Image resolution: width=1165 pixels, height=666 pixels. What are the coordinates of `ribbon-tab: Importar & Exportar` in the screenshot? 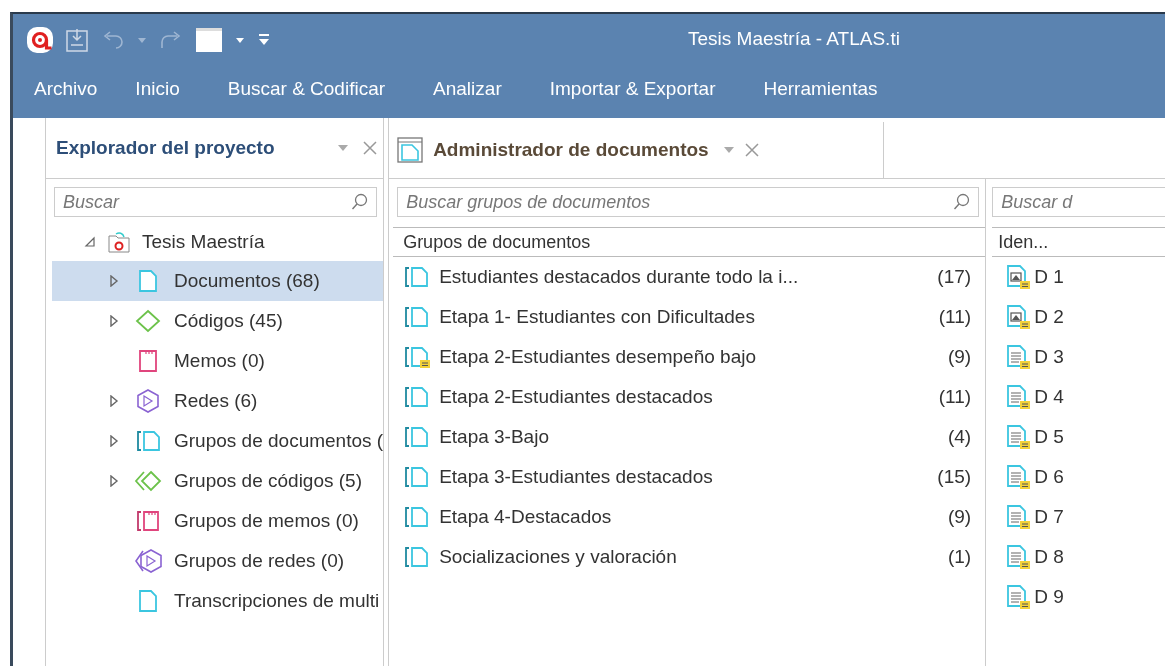 It's located at (632, 91).